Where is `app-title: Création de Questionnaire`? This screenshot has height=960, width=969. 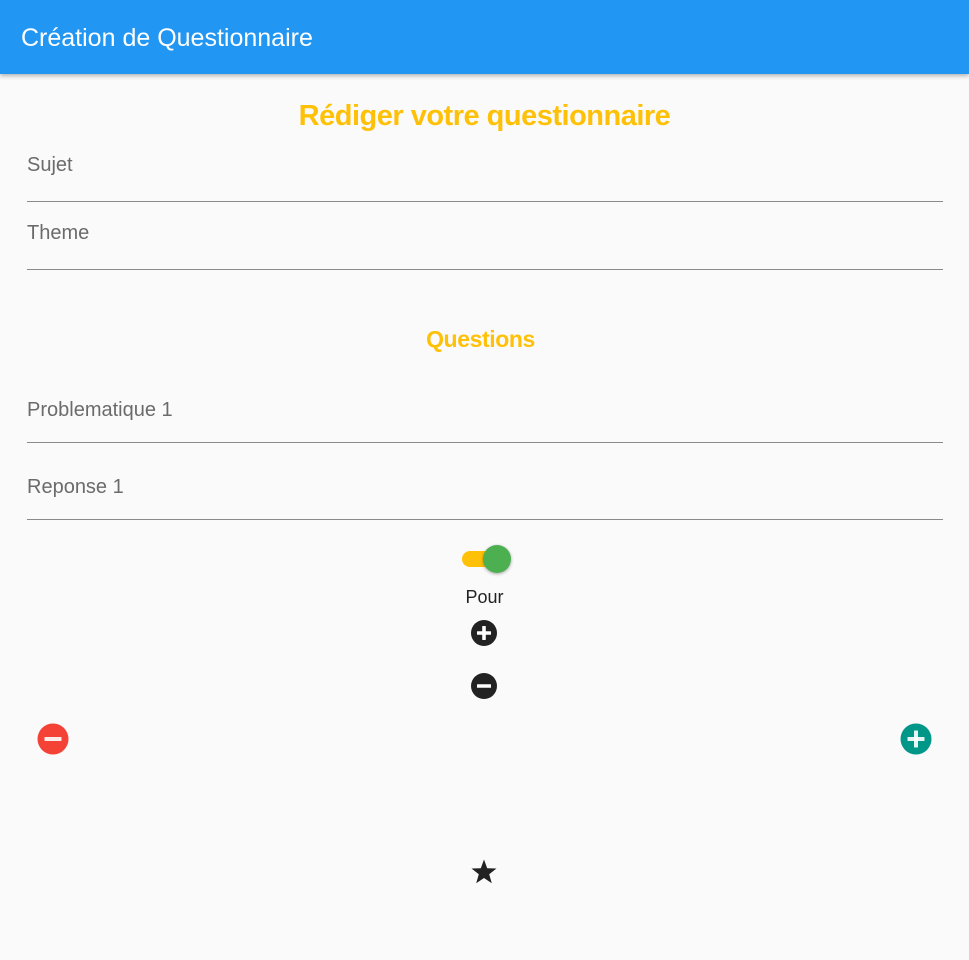
app-title: Création de Questionnaire is located at coordinates (167, 38).